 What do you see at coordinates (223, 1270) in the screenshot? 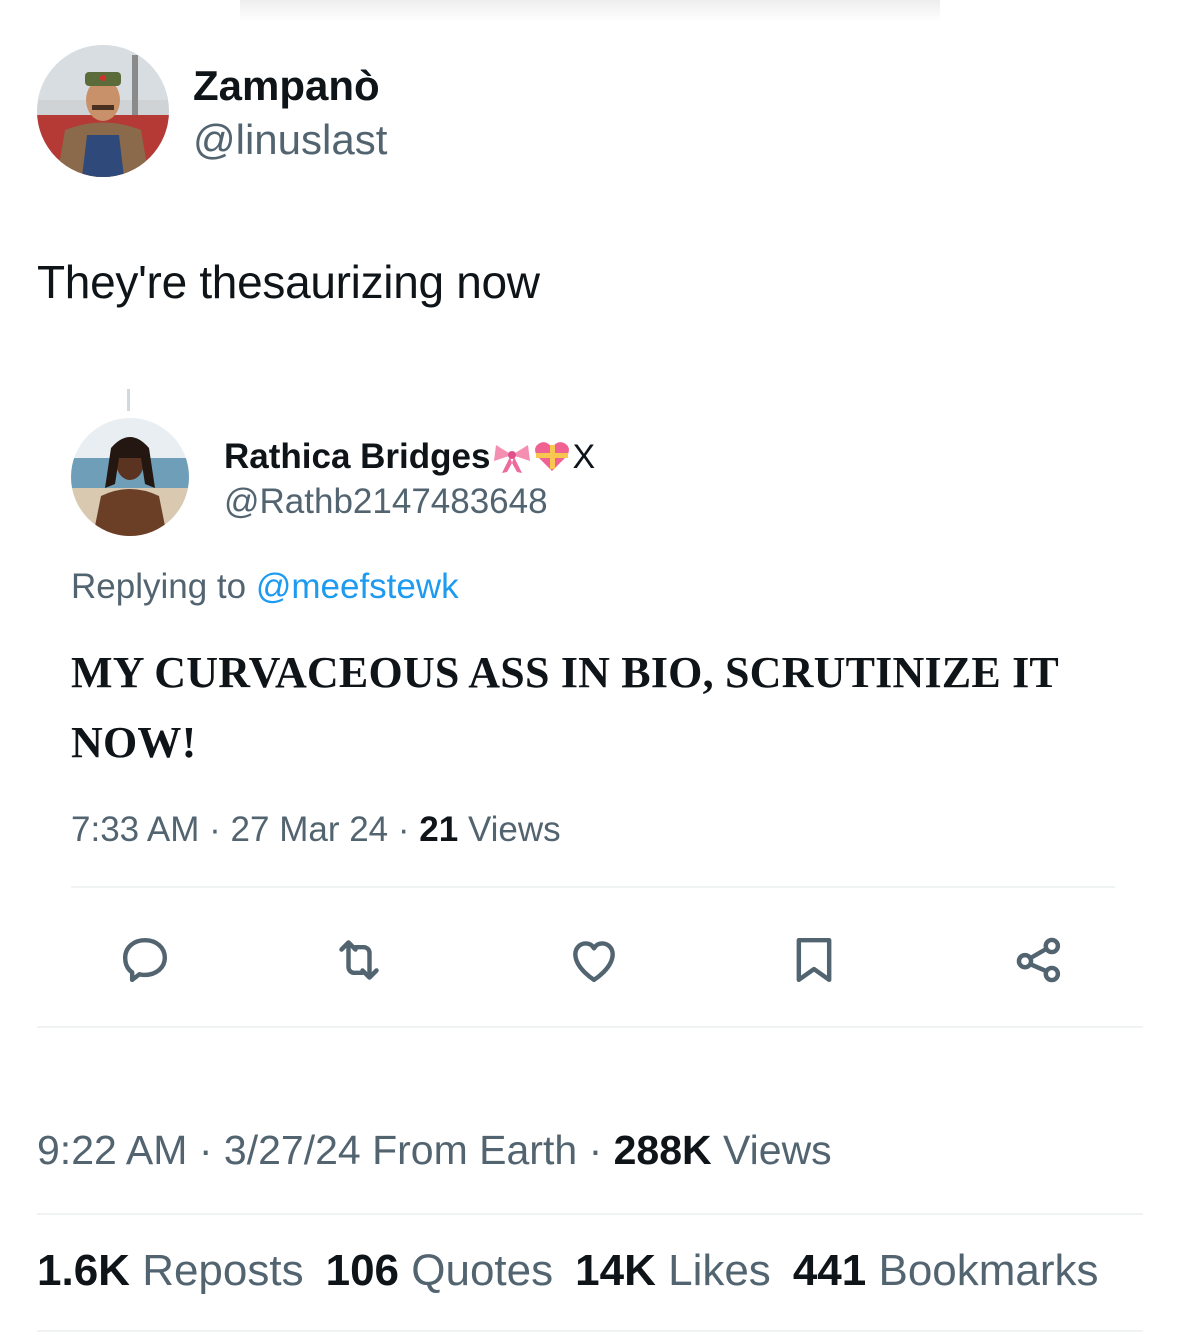
I see `reposts-label: Reposts` at bounding box center [223, 1270].